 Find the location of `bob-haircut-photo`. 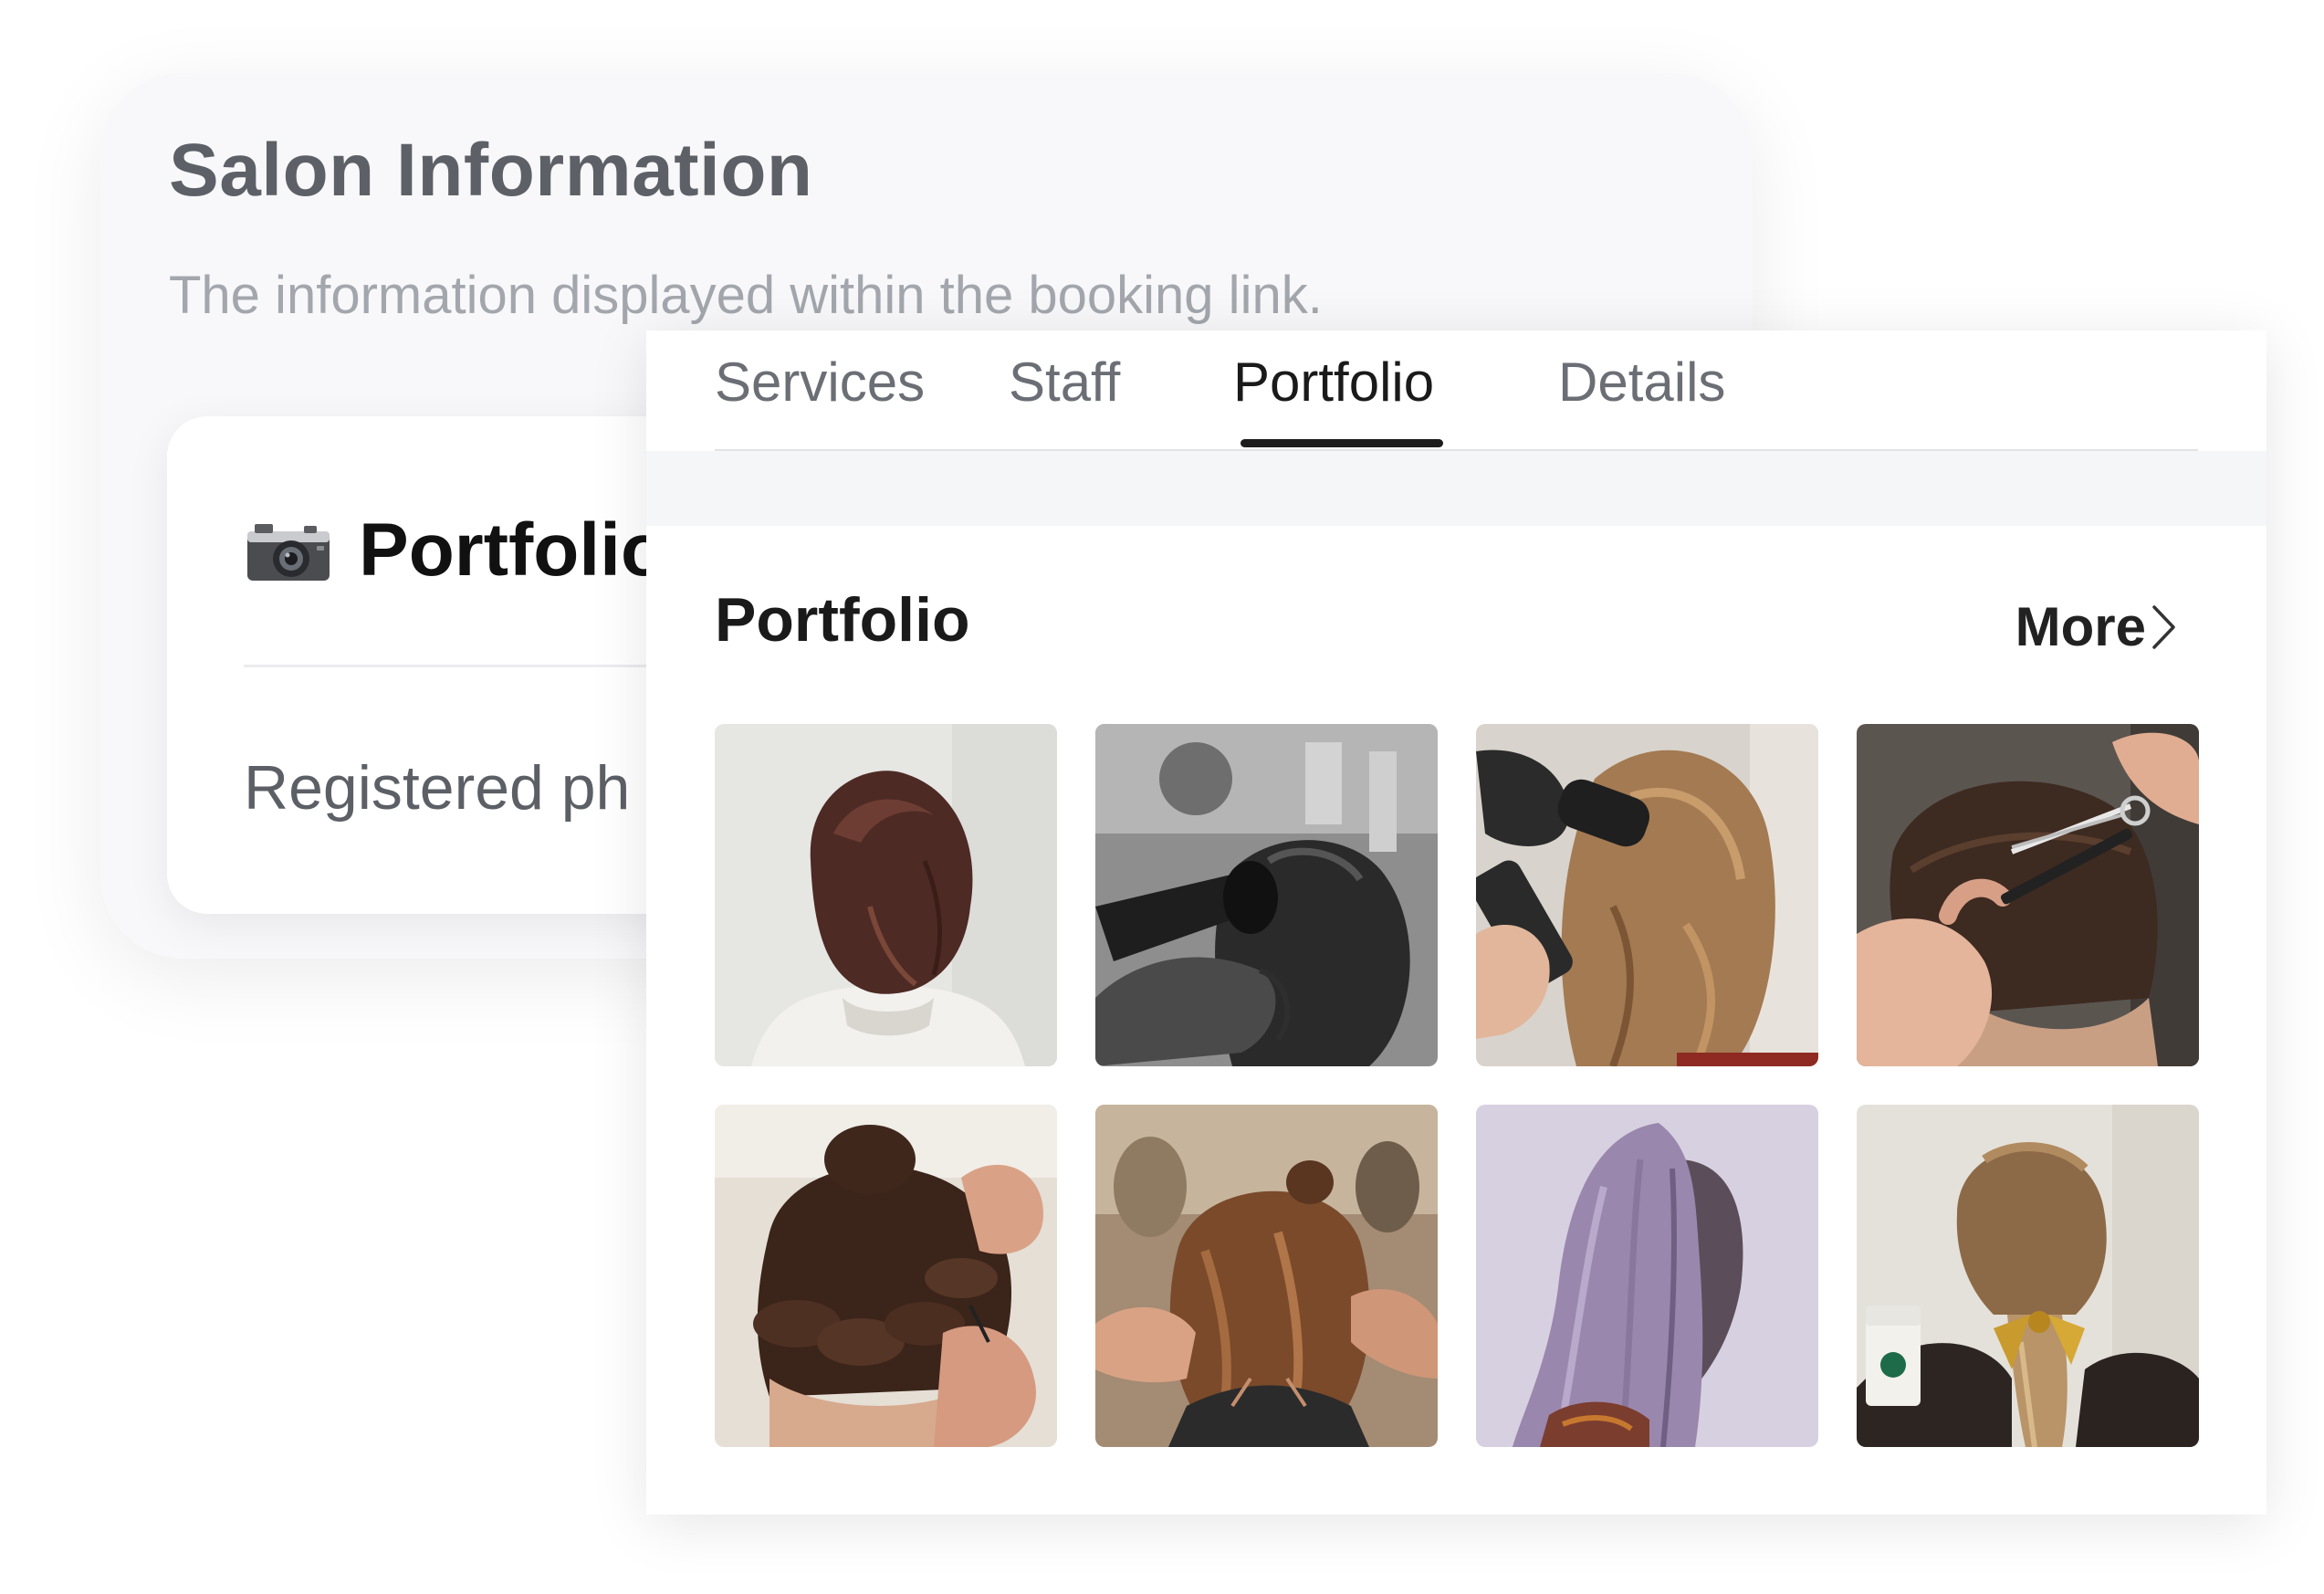

bob-haircut-photo is located at coordinates (886, 895).